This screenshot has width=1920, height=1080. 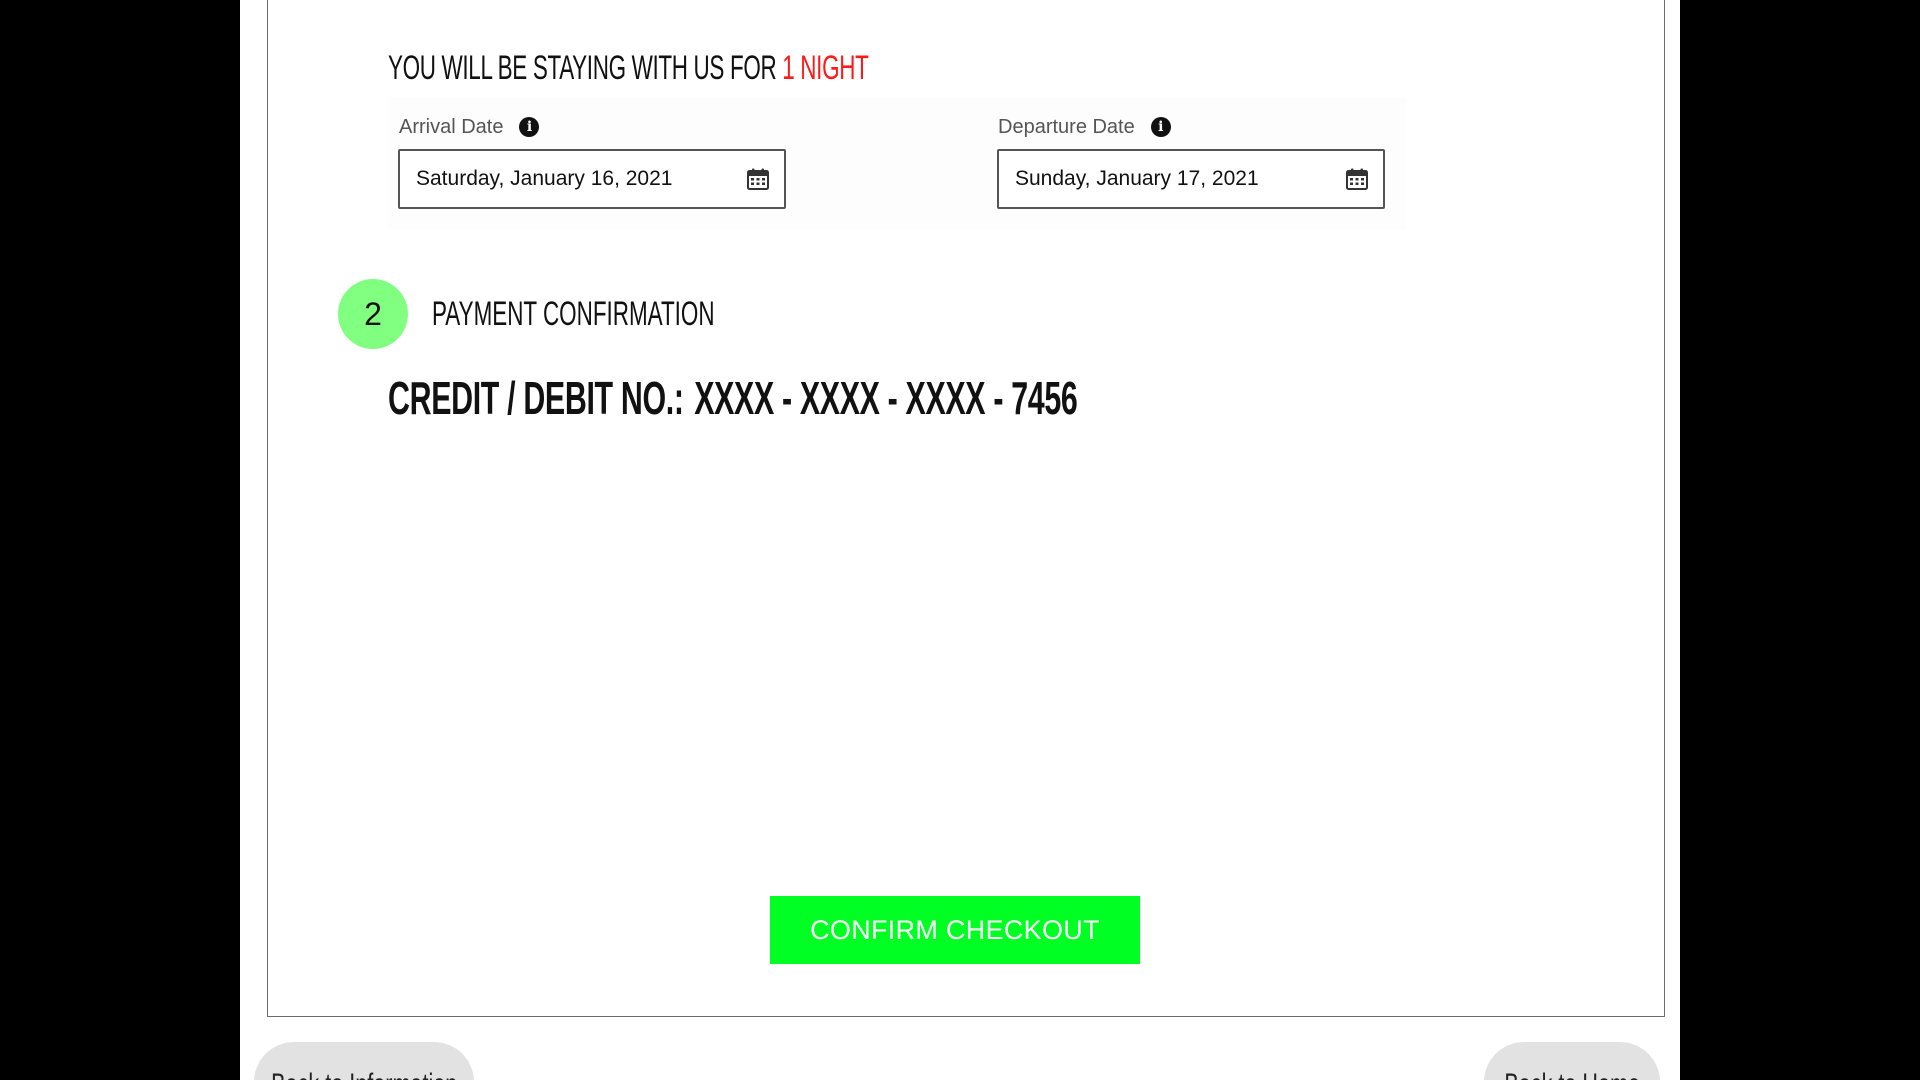 I want to click on arrival-date-field: Saturday, January 16, 2021, so click(x=592, y=179).